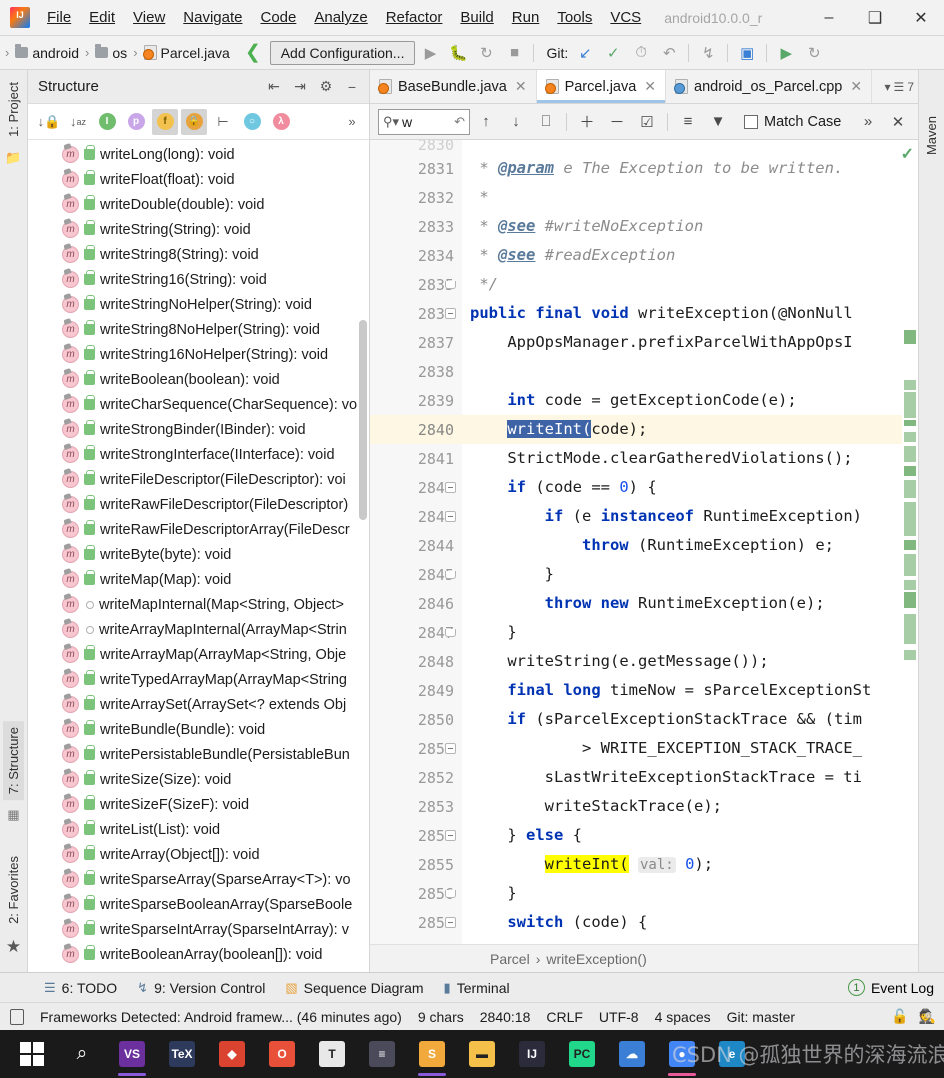  I want to click on event-log-area: 1 Event Log, so click(895, 987).